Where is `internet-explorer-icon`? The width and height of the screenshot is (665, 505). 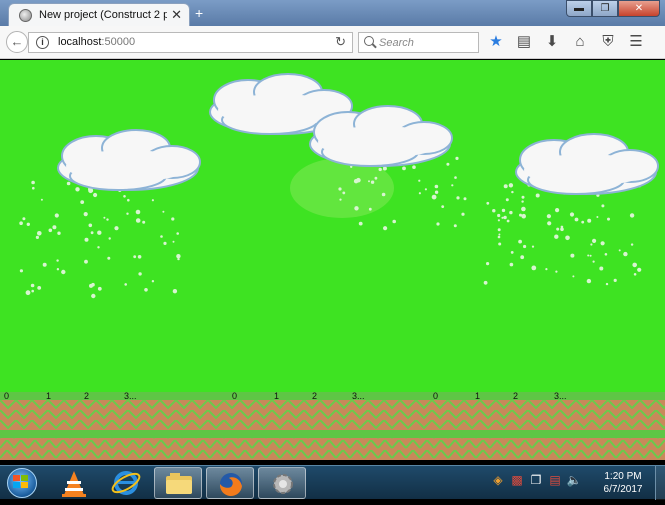
internet-explorer-icon is located at coordinates (126, 483).